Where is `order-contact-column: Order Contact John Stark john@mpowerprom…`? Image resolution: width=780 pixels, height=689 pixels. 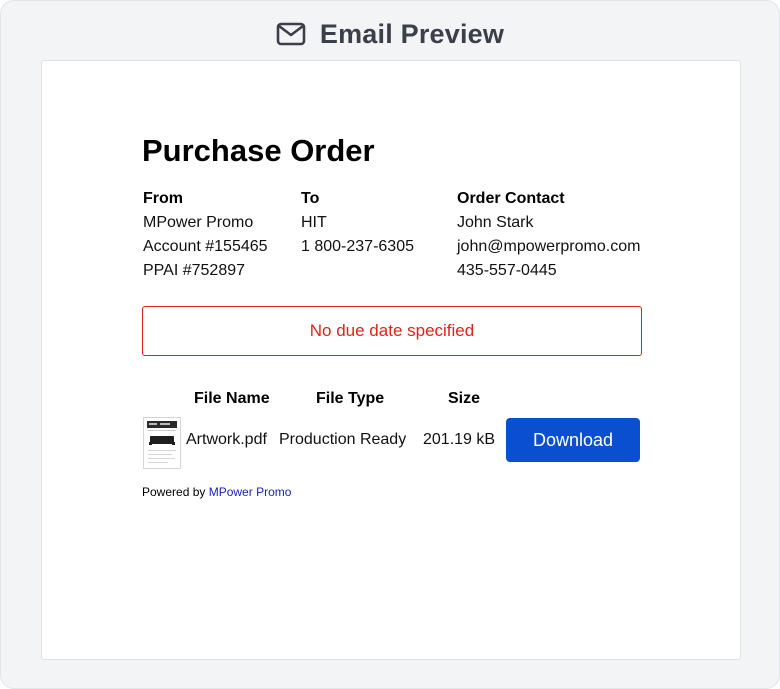 order-contact-column: Order Contact John Stark john@mpowerprom… is located at coordinates (548, 235).